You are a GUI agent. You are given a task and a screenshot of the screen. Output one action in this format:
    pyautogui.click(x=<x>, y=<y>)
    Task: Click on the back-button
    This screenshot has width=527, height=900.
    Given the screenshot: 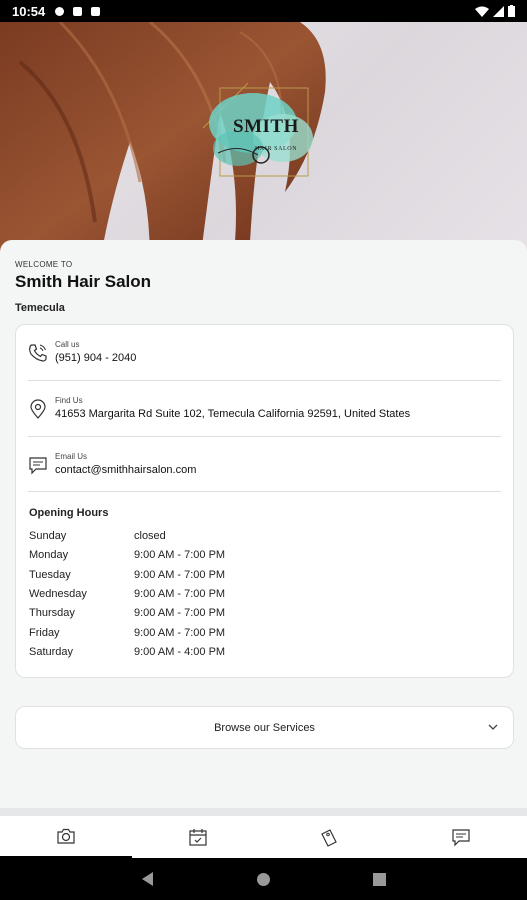 What is the action you would take?
    pyautogui.click(x=148, y=879)
    